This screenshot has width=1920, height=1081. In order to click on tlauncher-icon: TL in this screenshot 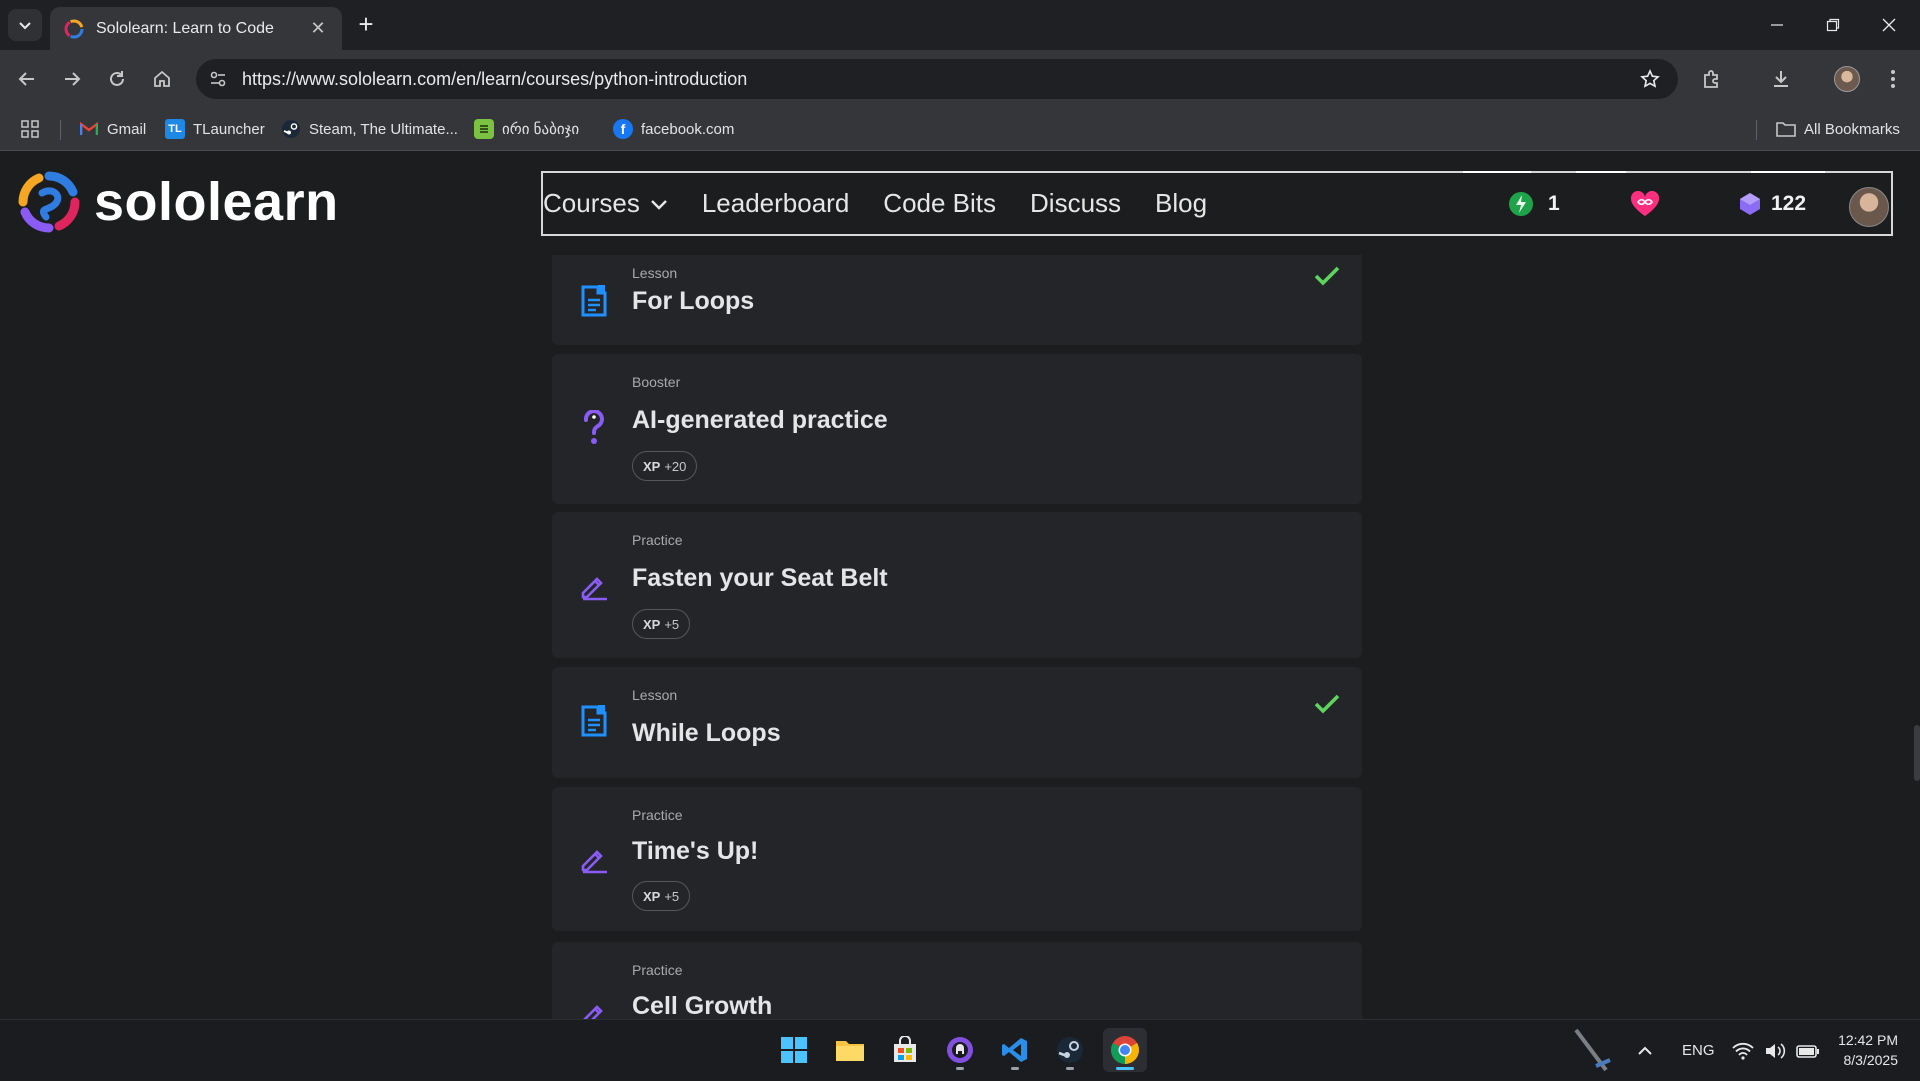, I will do `click(175, 129)`.